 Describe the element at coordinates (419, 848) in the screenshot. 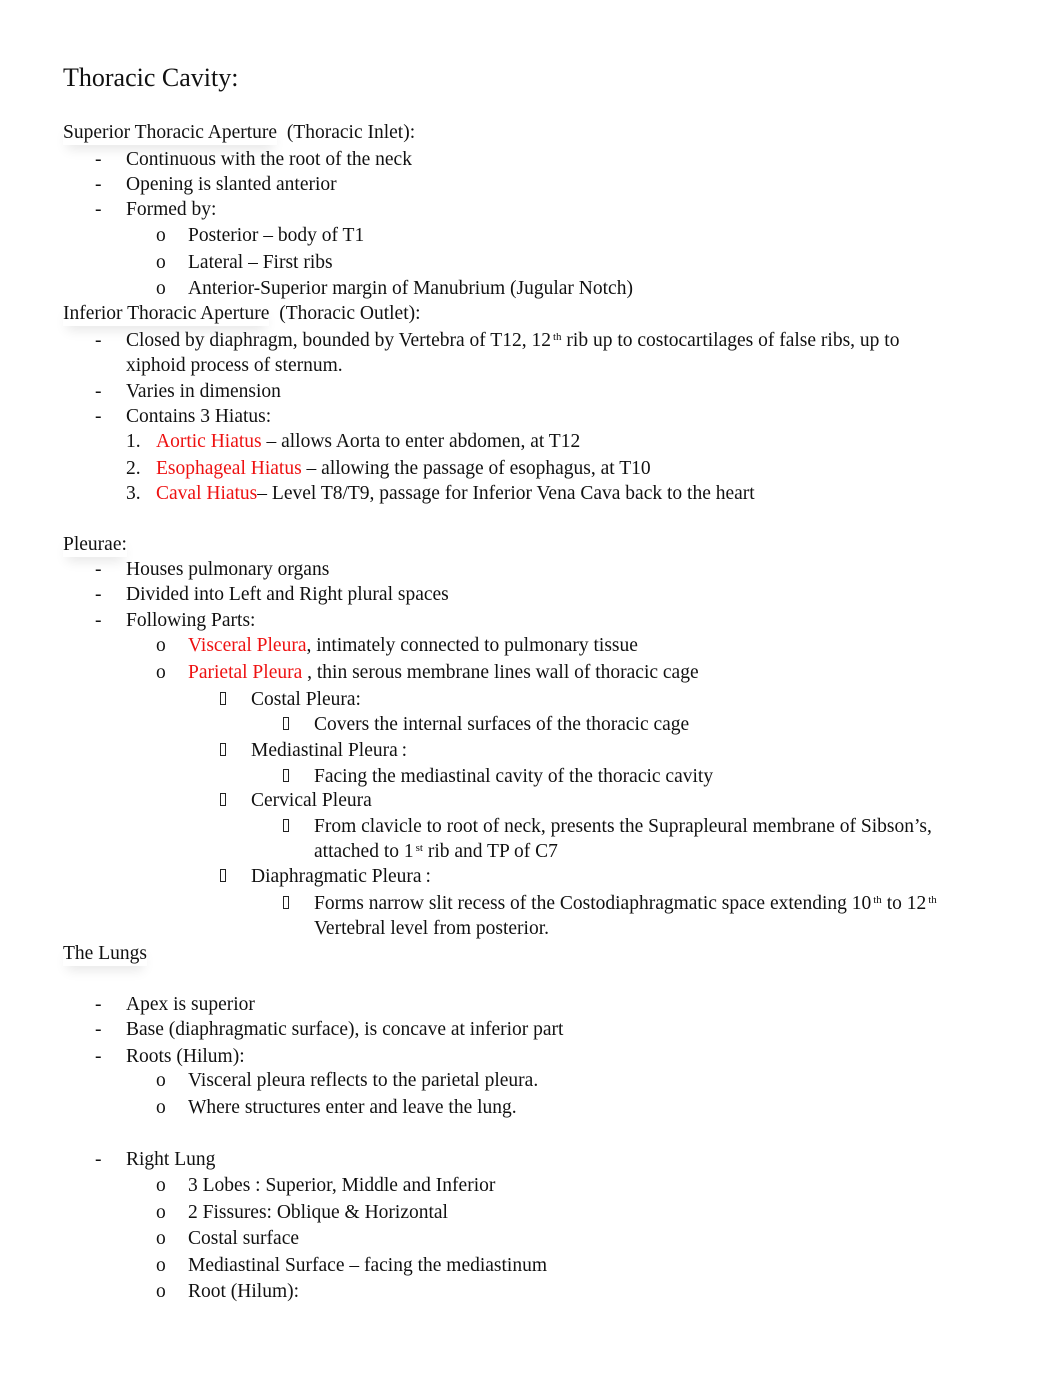

I see `superscript: st` at that location.